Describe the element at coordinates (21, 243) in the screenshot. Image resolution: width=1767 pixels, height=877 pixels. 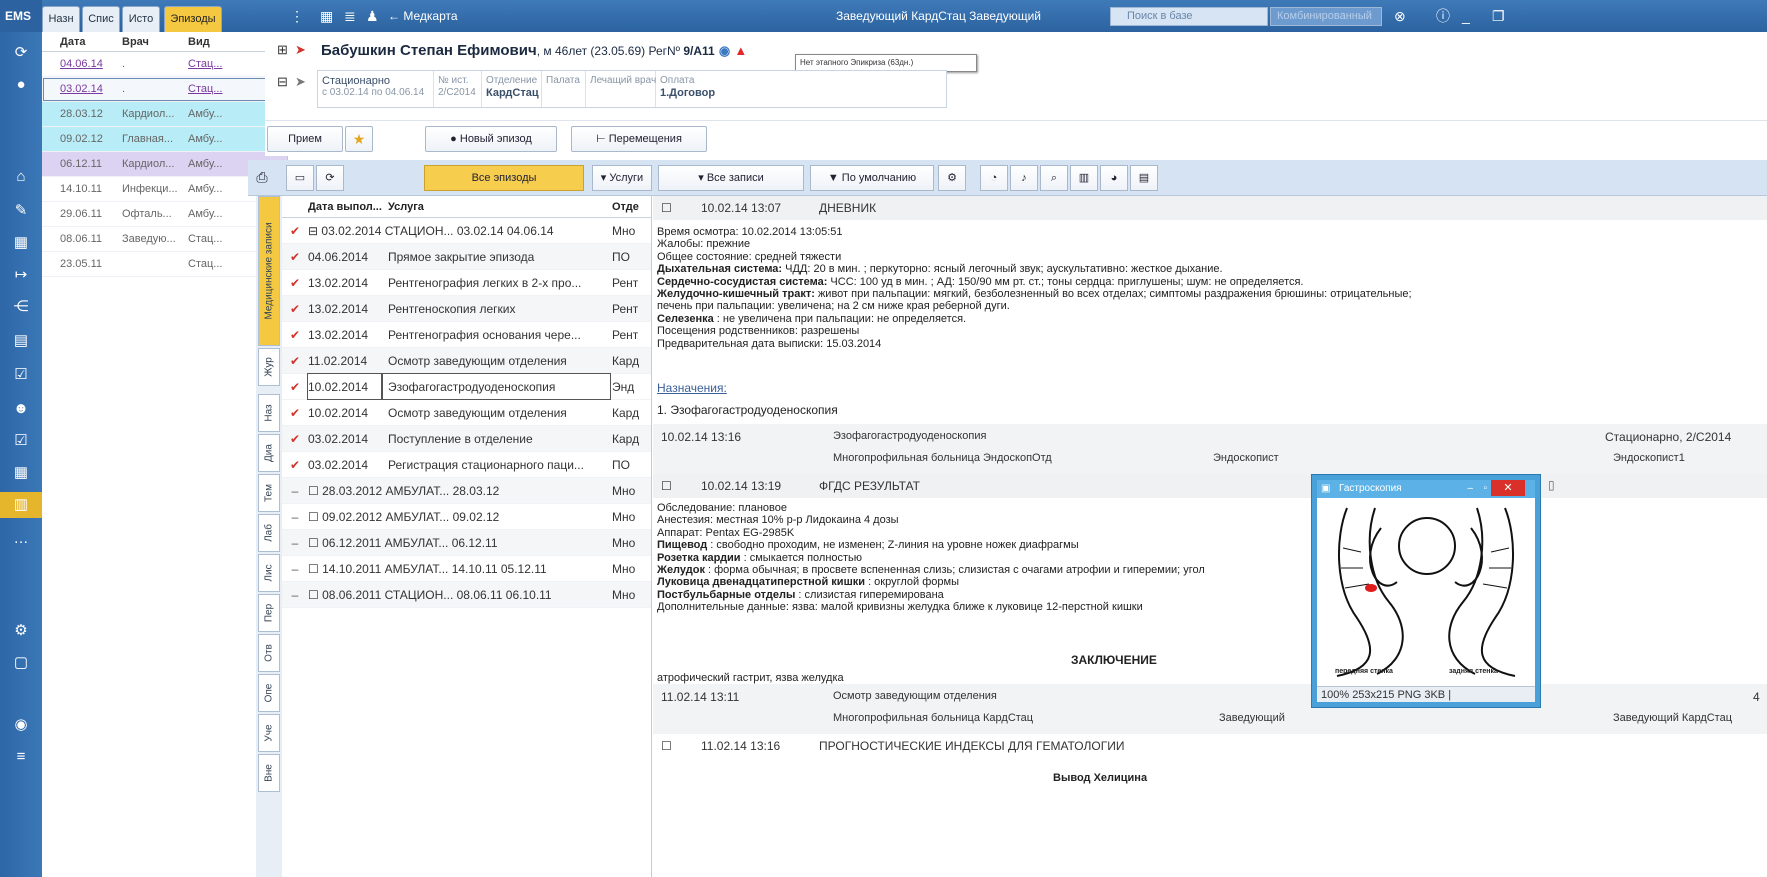
I see `grid-icon: ▦` at that location.